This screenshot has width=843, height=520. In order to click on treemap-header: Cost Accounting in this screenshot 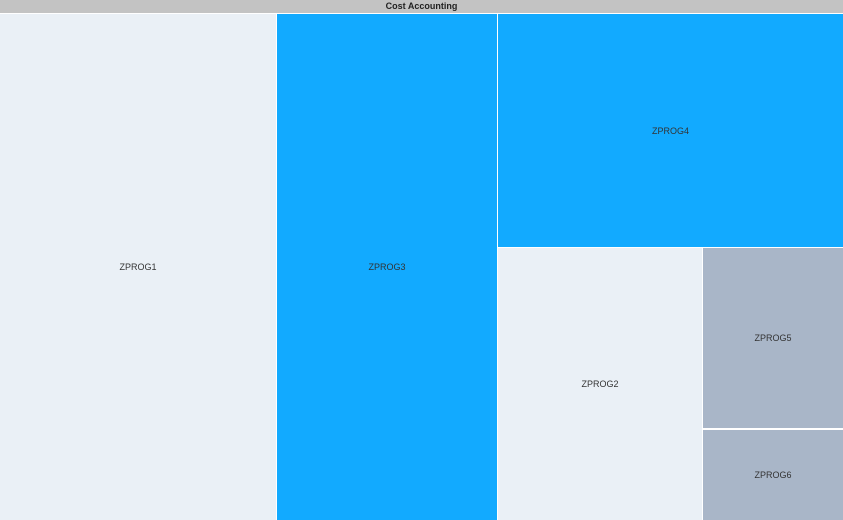, I will do `click(421, 6)`.